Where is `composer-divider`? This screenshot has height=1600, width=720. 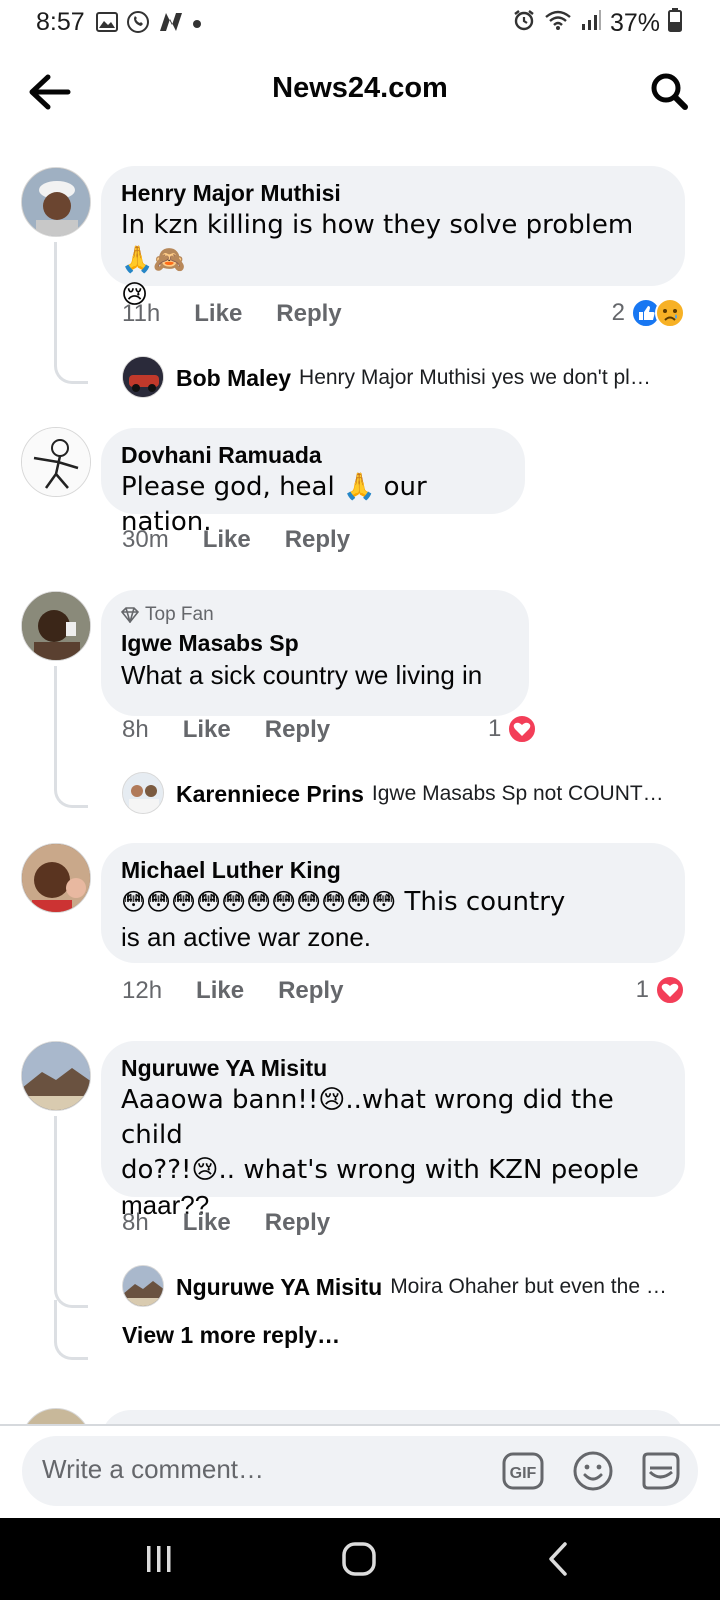
composer-divider is located at coordinates (360, 1425).